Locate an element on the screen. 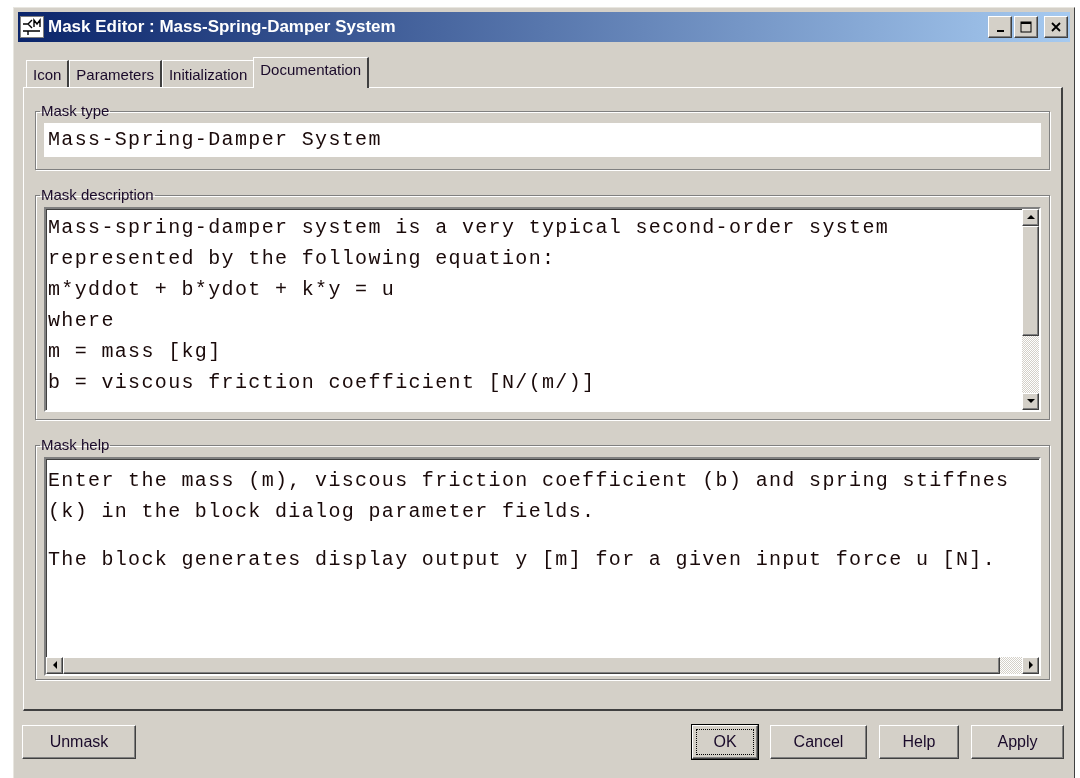  close-button is located at coordinates (1056, 27).